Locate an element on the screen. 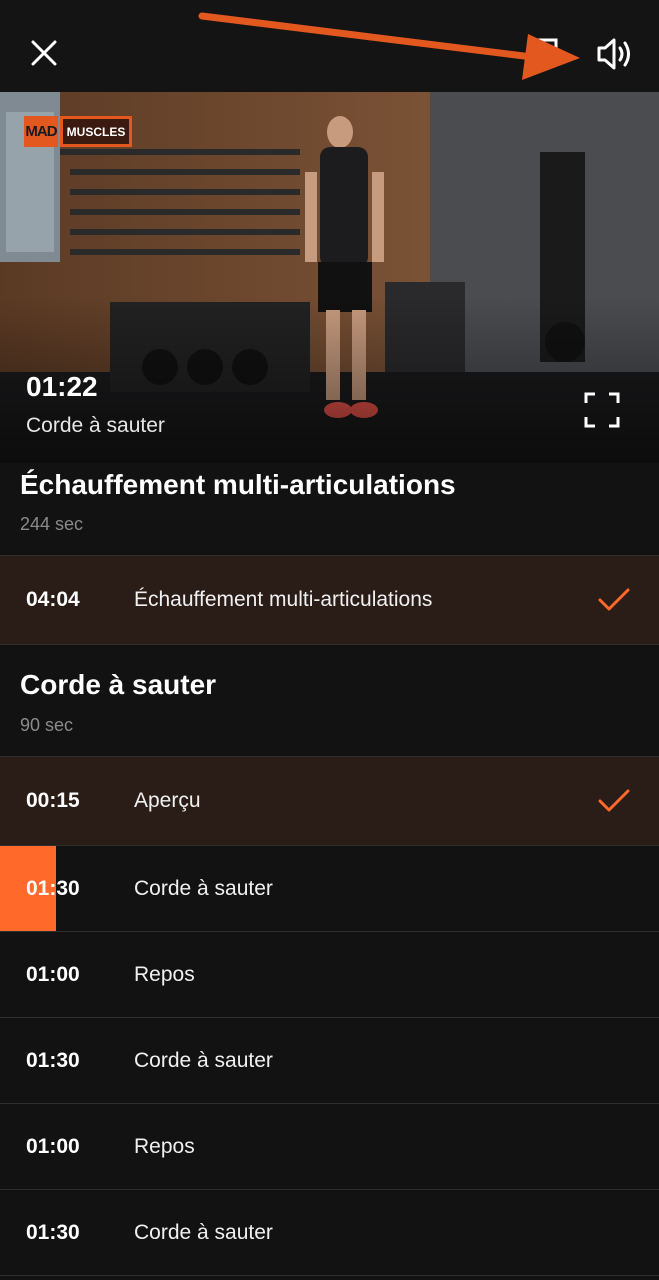 The height and width of the screenshot is (1280, 659). list-item: 04:04 Échauffement multi-articulations is located at coordinates (329, 600).